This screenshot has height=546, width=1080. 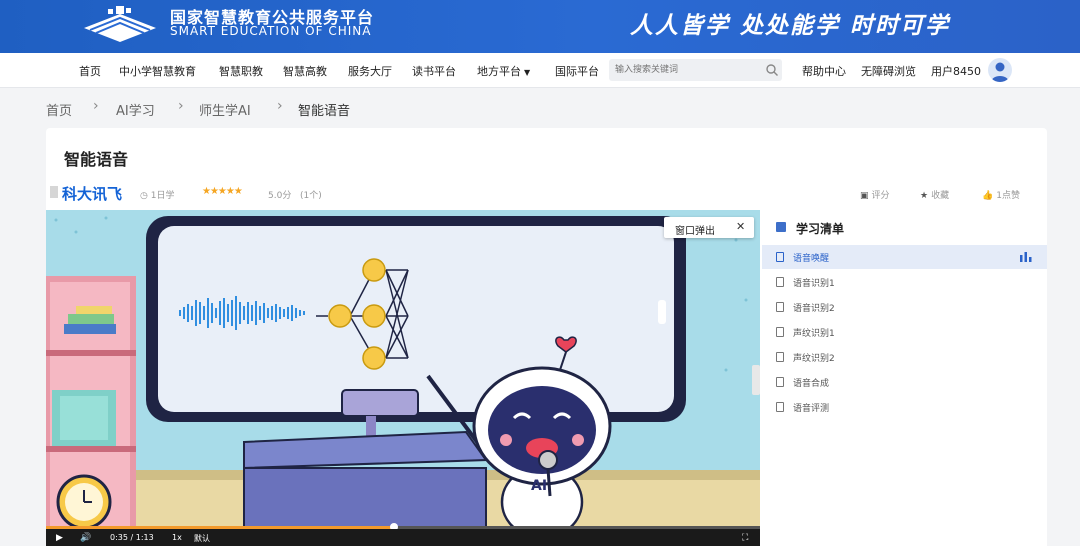 What do you see at coordinates (814, 309) in the screenshot?
I see `lesson-label: 语音识别2` at bounding box center [814, 309].